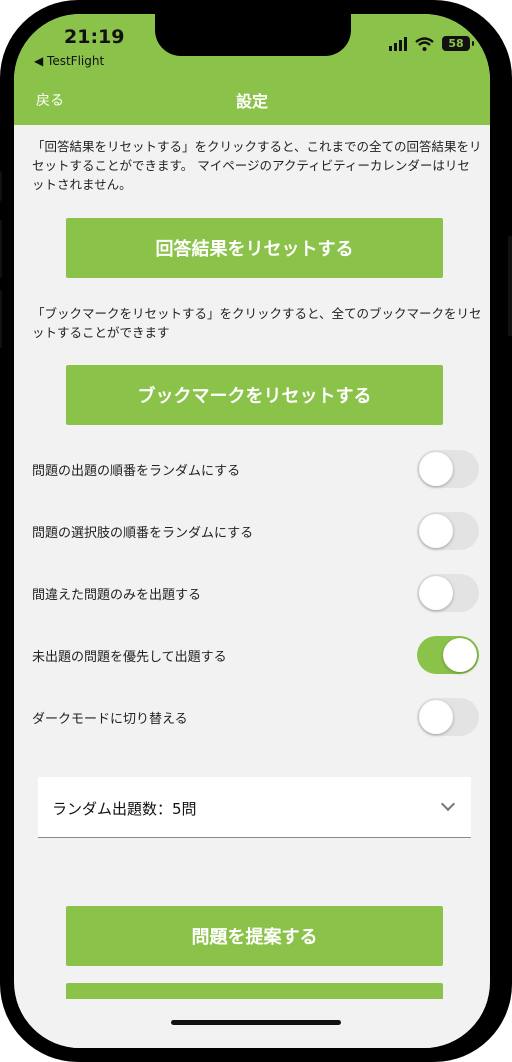 Image resolution: width=512 pixels, height=1062 pixels. I want to click on chevron-down-icon, so click(448, 804).